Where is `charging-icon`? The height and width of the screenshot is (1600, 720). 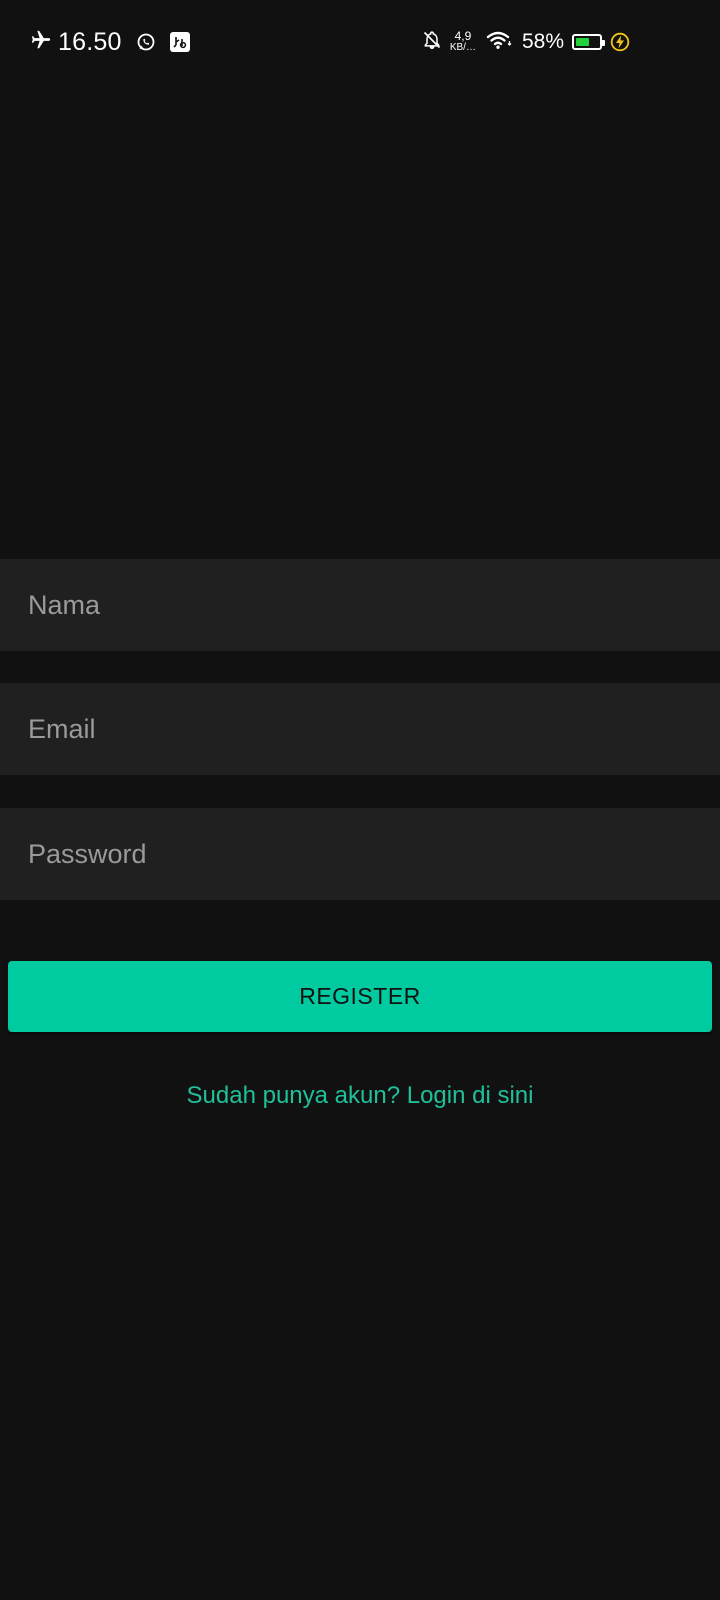 charging-icon is located at coordinates (620, 42).